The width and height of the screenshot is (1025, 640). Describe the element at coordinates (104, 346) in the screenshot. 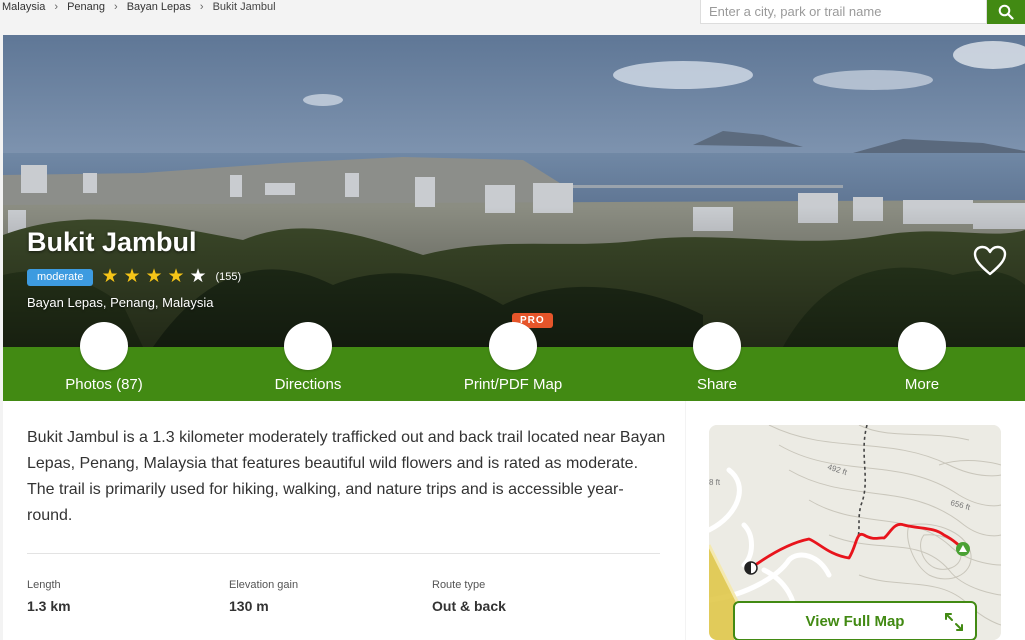

I see `photos-icon` at that location.